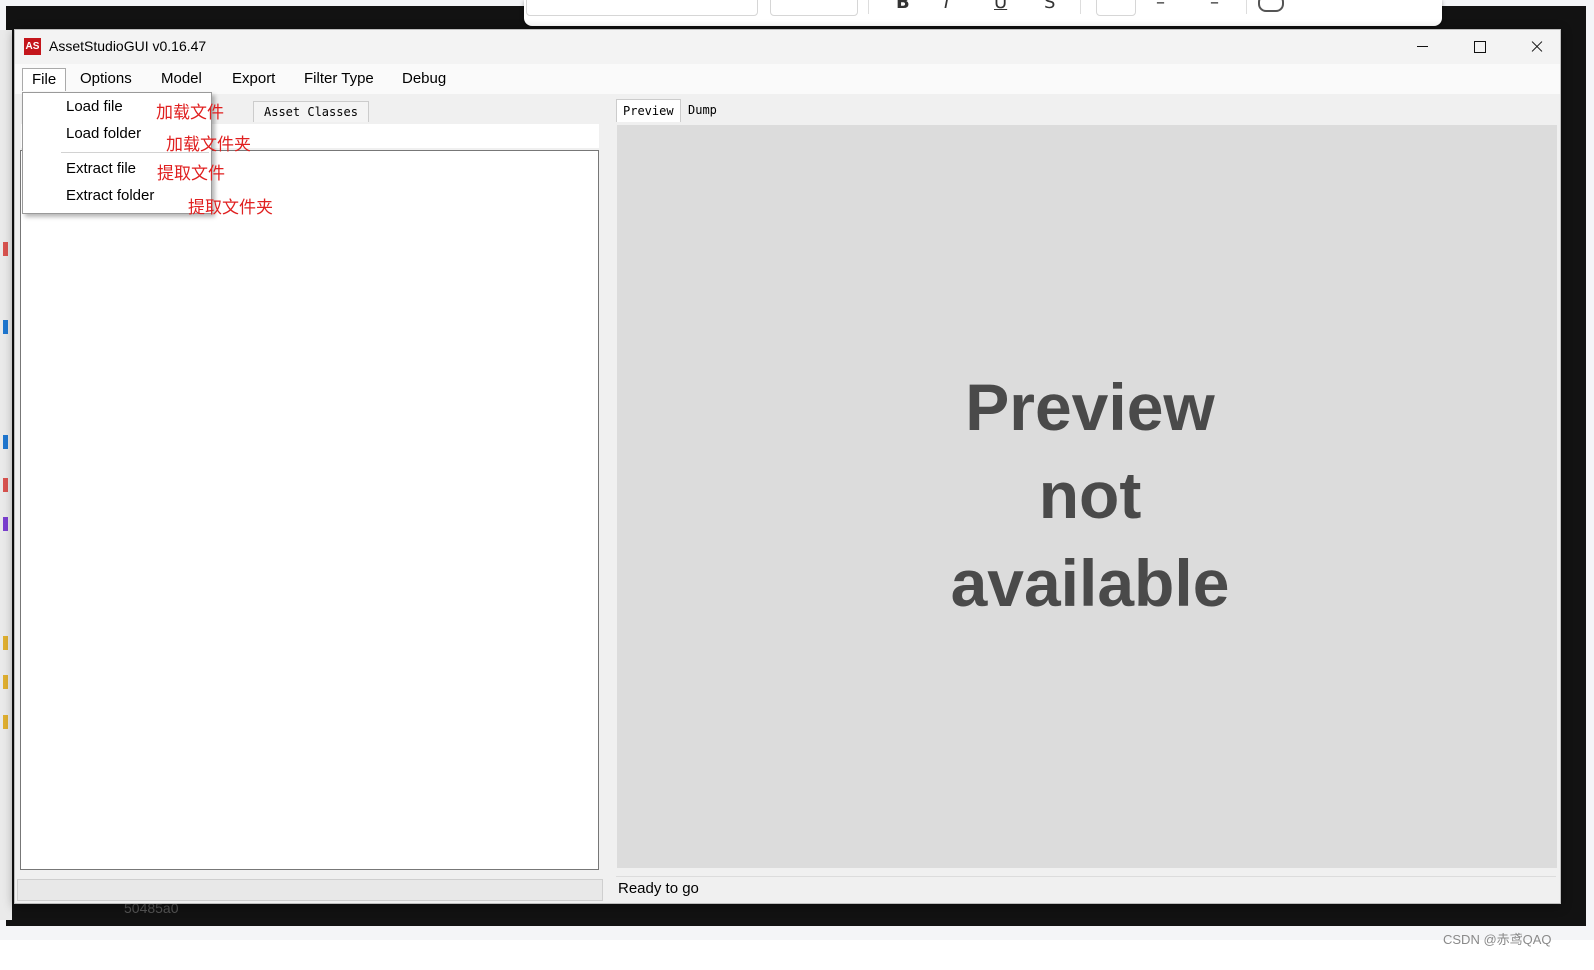 The image size is (1594, 970). What do you see at coordinates (310, 890) in the screenshot?
I see `progress-bar` at bounding box center [310, 890].